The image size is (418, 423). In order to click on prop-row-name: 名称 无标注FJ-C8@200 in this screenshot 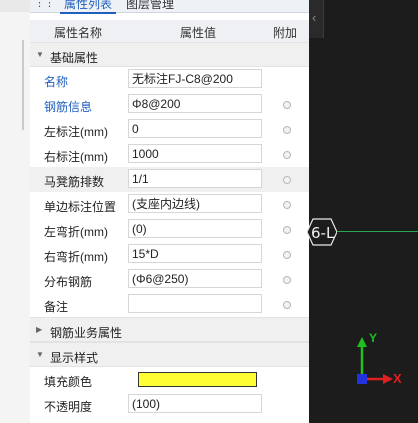, I will do `click(169, 79)`.